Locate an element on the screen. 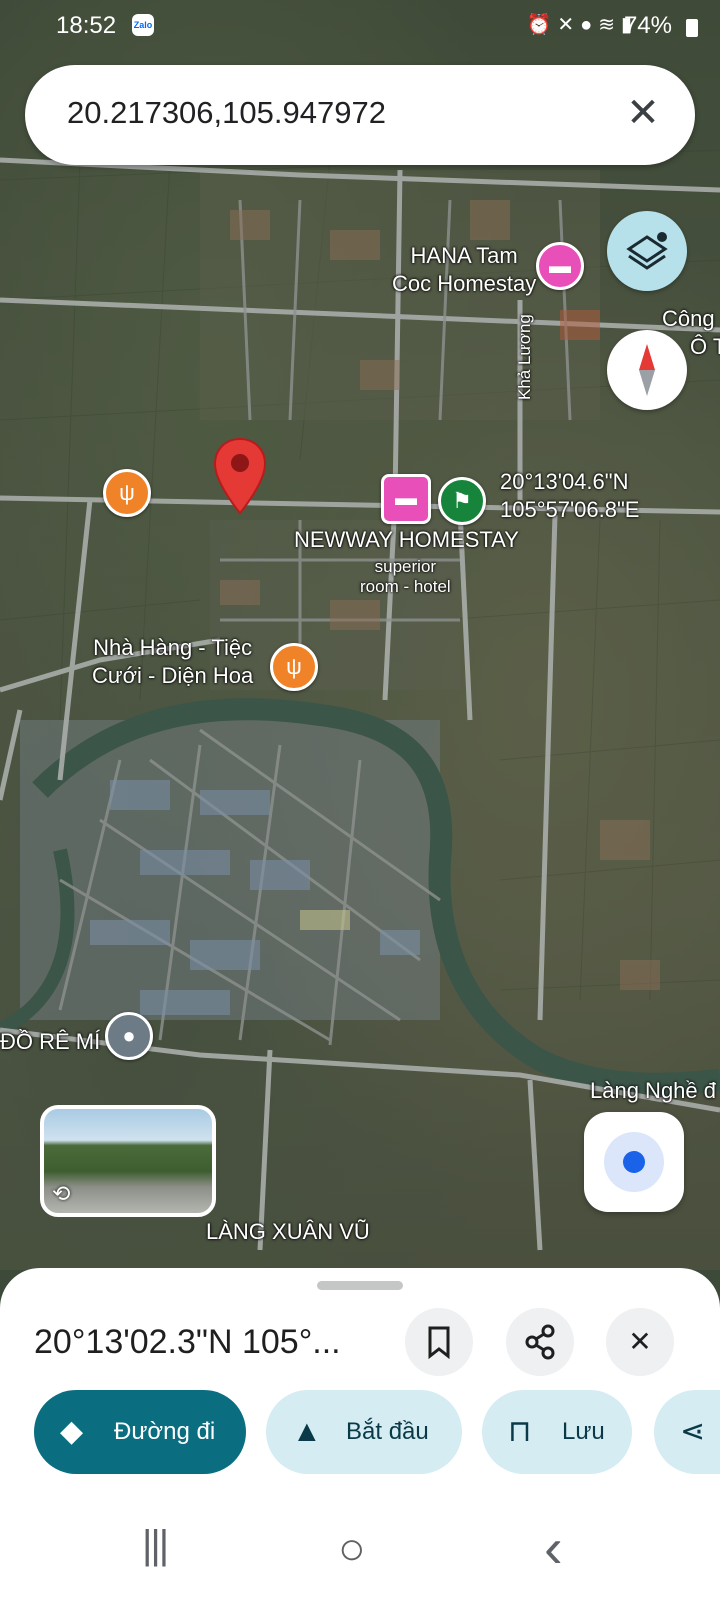 The image size is (720, 1600). hotel-poi-newway: ▬ is located at coordinates (406, 499).